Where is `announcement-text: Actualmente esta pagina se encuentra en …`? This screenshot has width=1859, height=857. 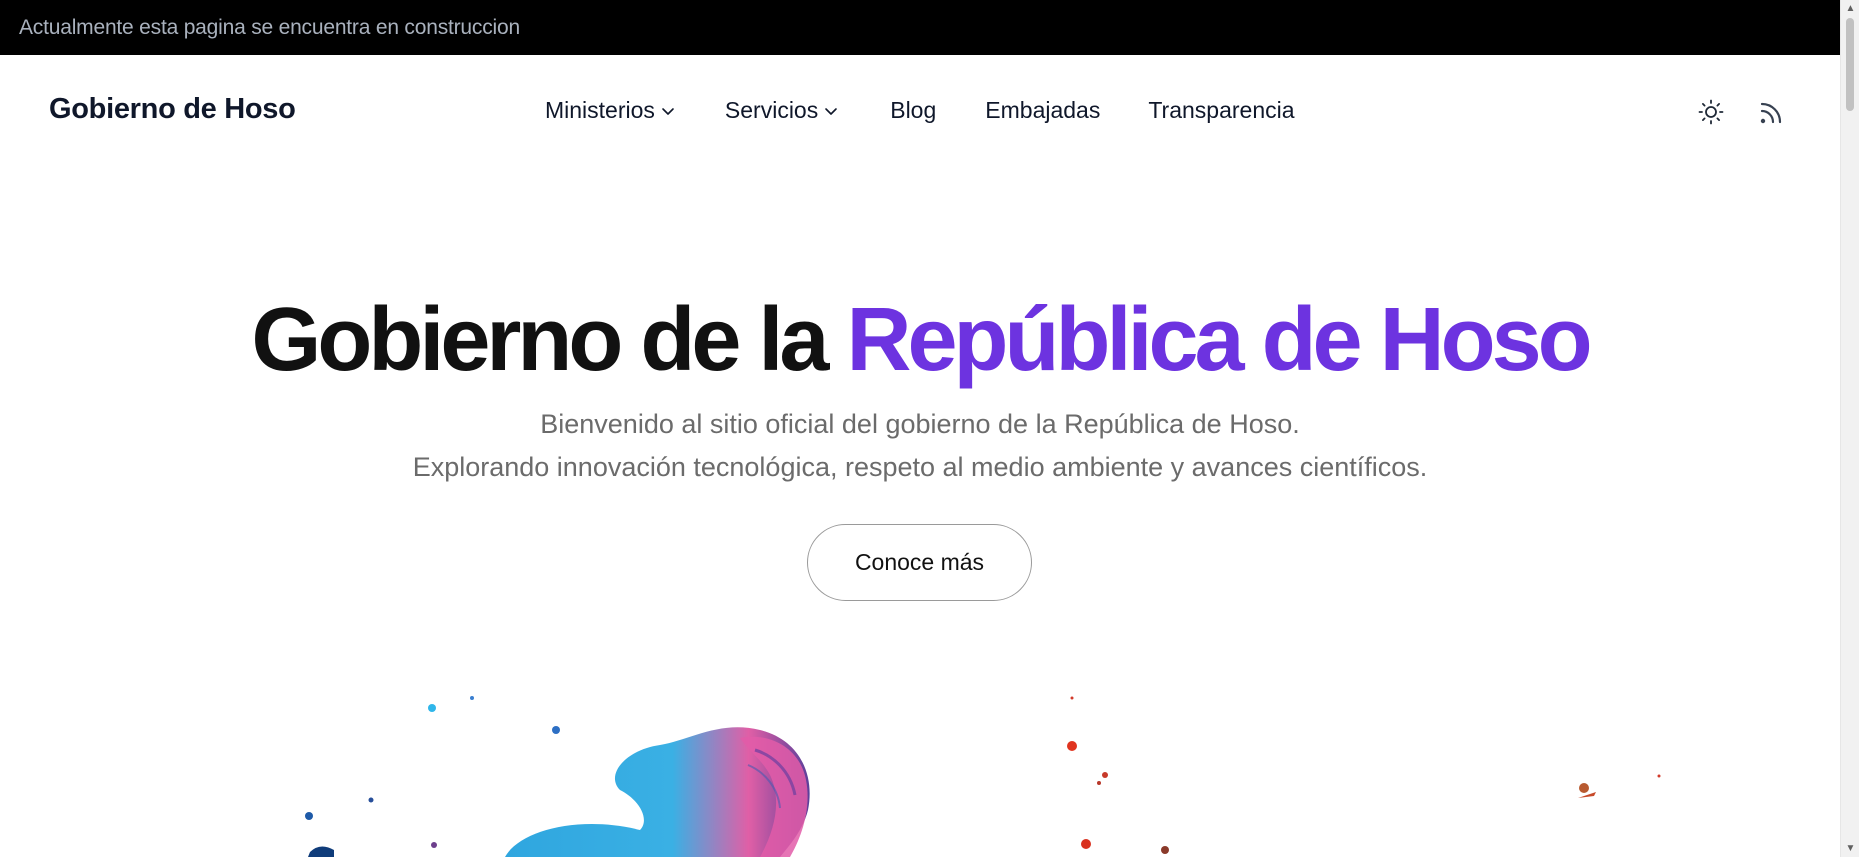 announcement-text: Actualmente esta pagina se encuentra en … is located at coordinates (269, 27).